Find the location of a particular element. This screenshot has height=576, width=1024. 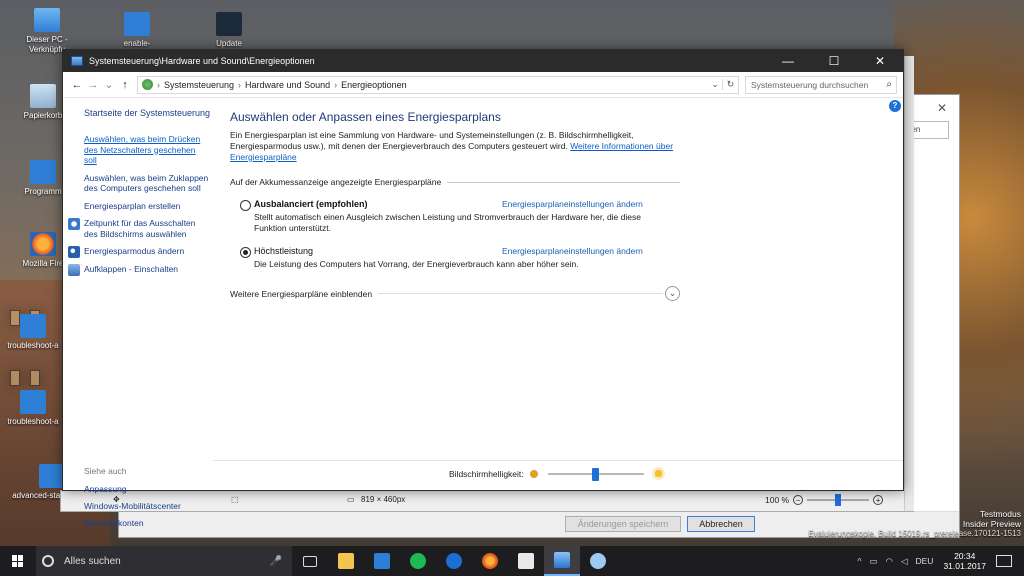

taskbar-edge is located at coordinates (454, 561).